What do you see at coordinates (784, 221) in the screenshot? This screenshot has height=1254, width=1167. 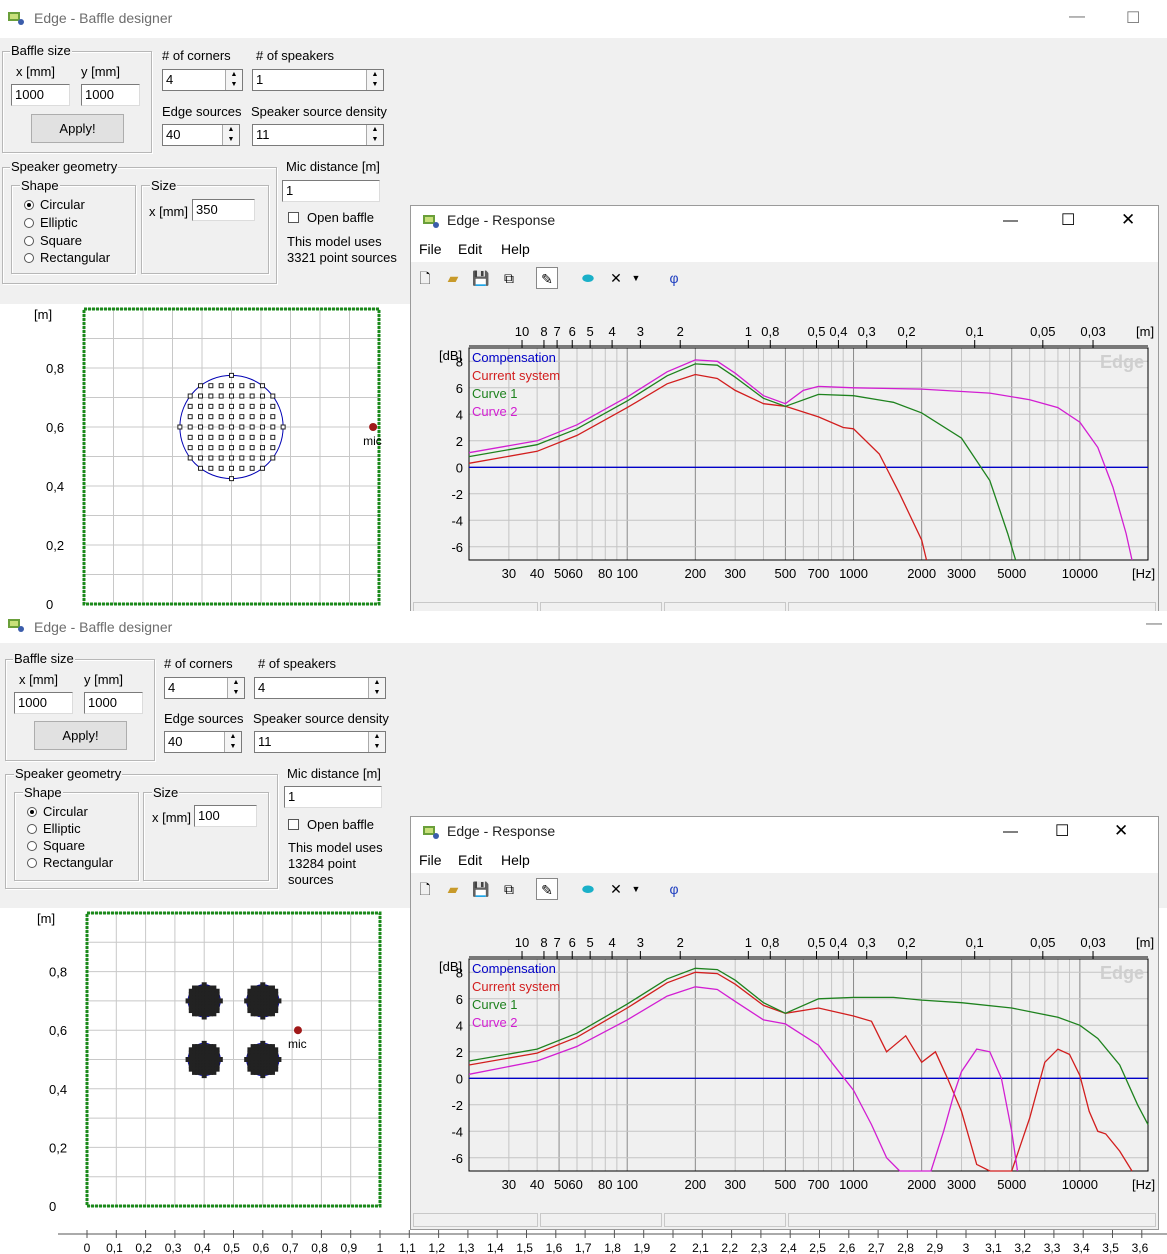 I see `response-title-bar: Edge - Response — ☐ ✕` at bounding box center [784, 221].